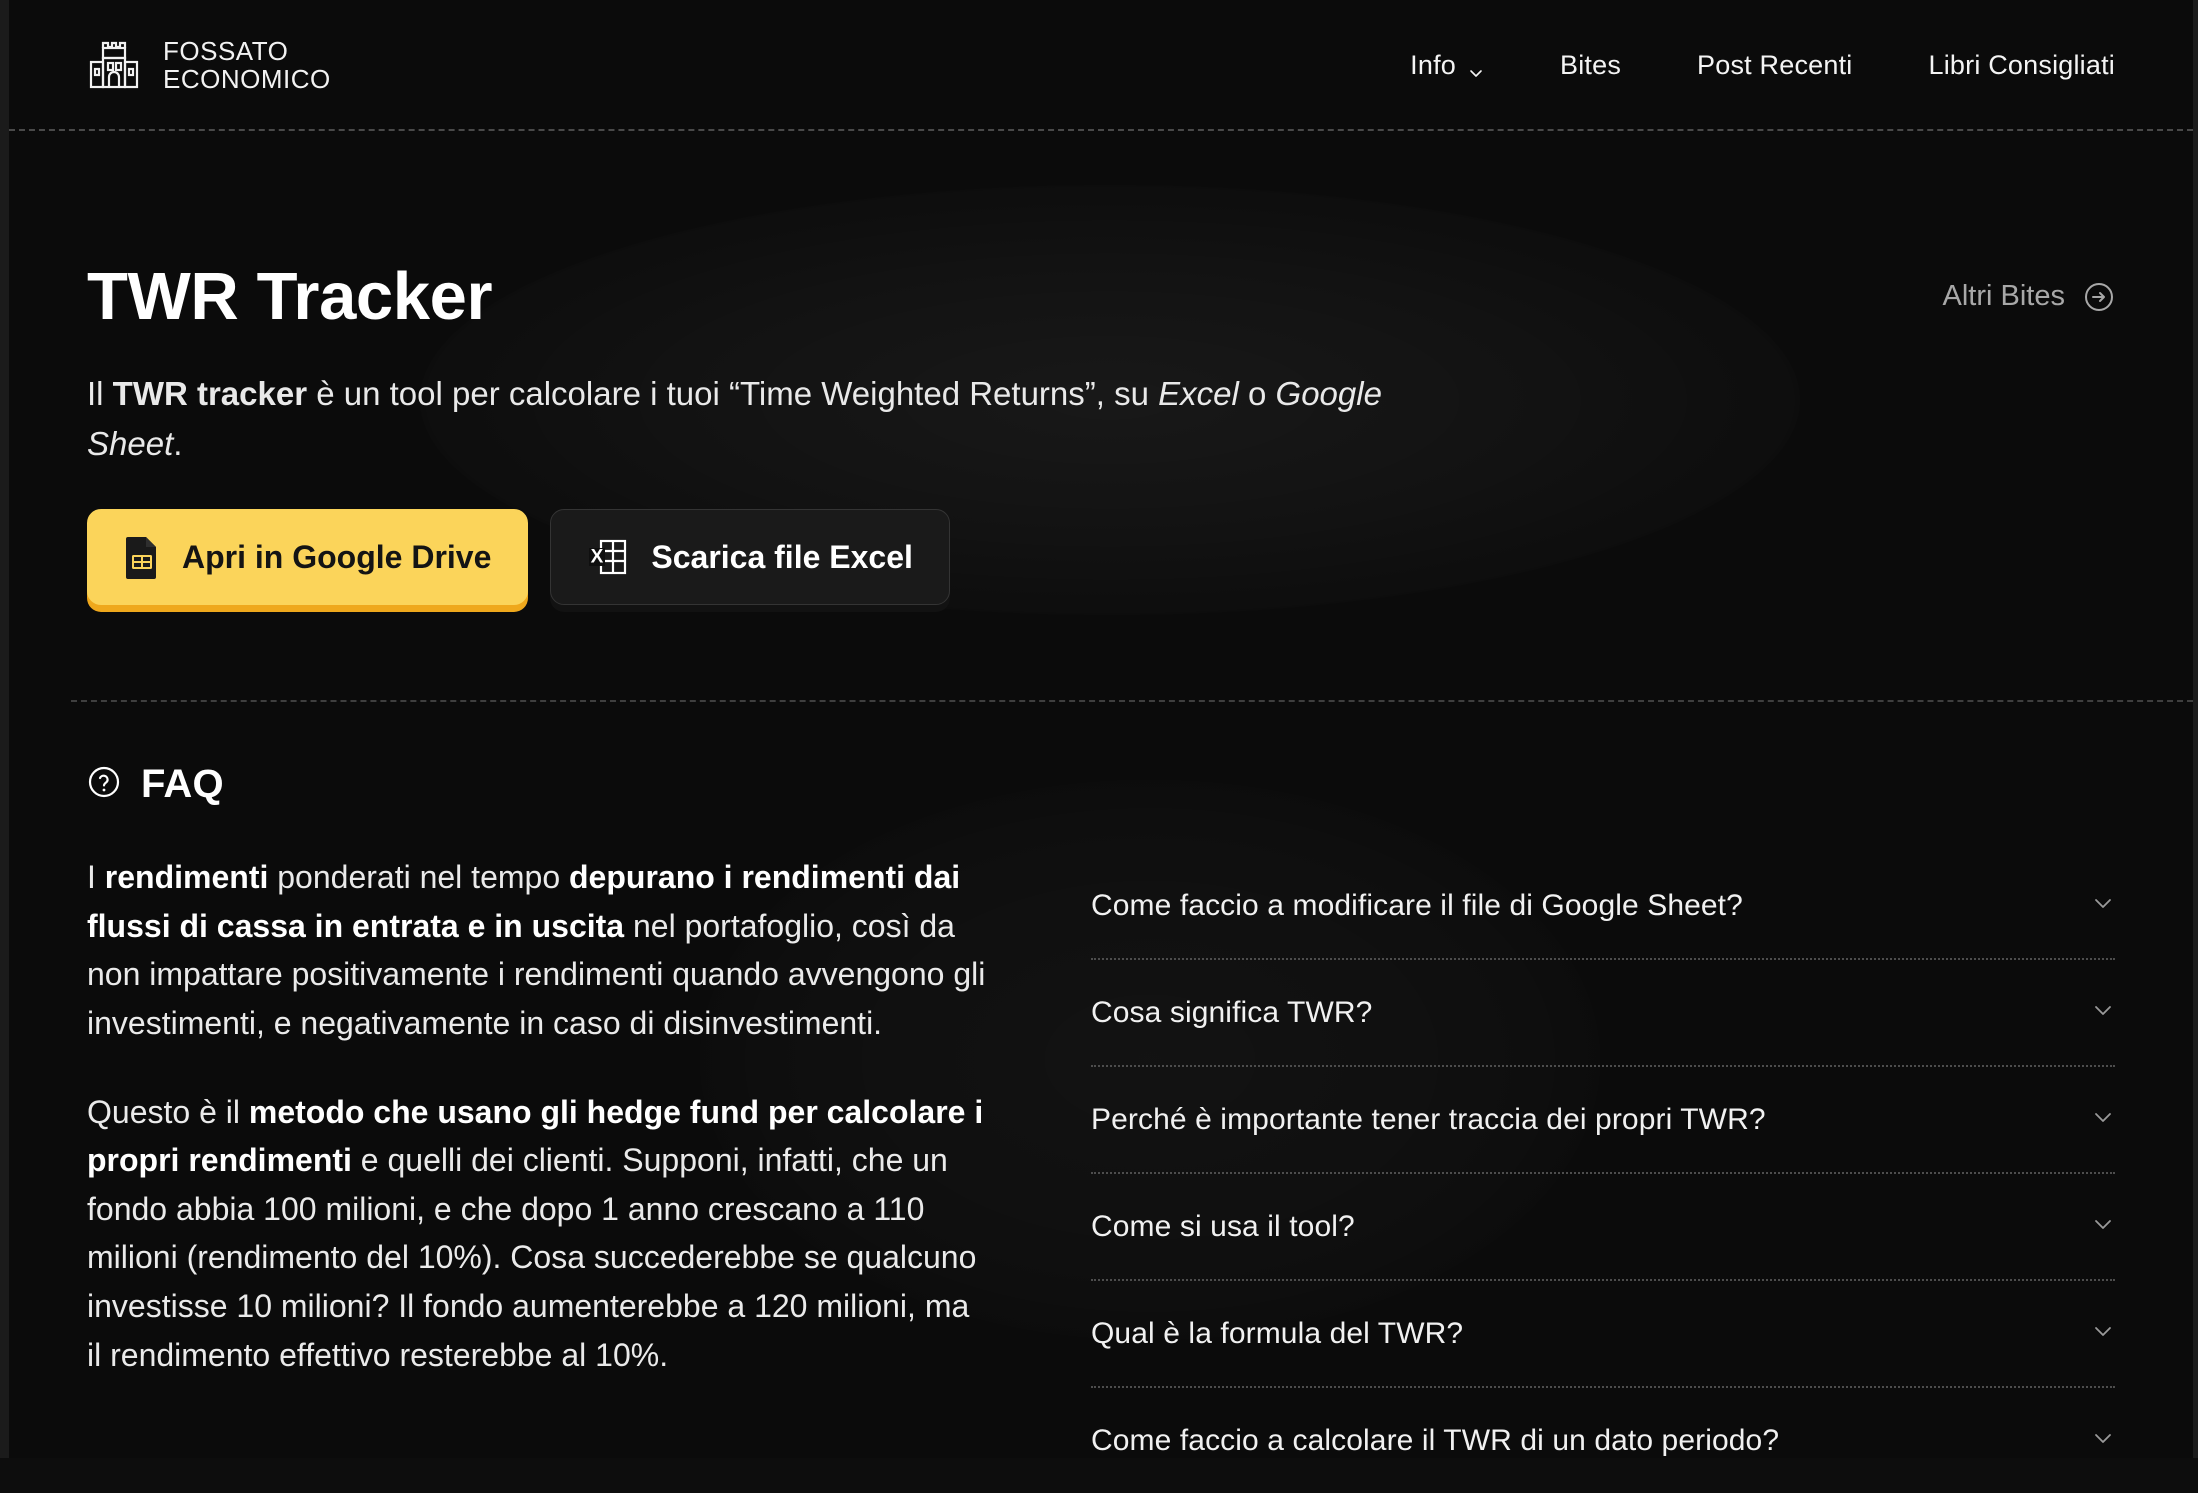 The image size is (2198, 1493). I want to click on seg: I, so click(96, 877).